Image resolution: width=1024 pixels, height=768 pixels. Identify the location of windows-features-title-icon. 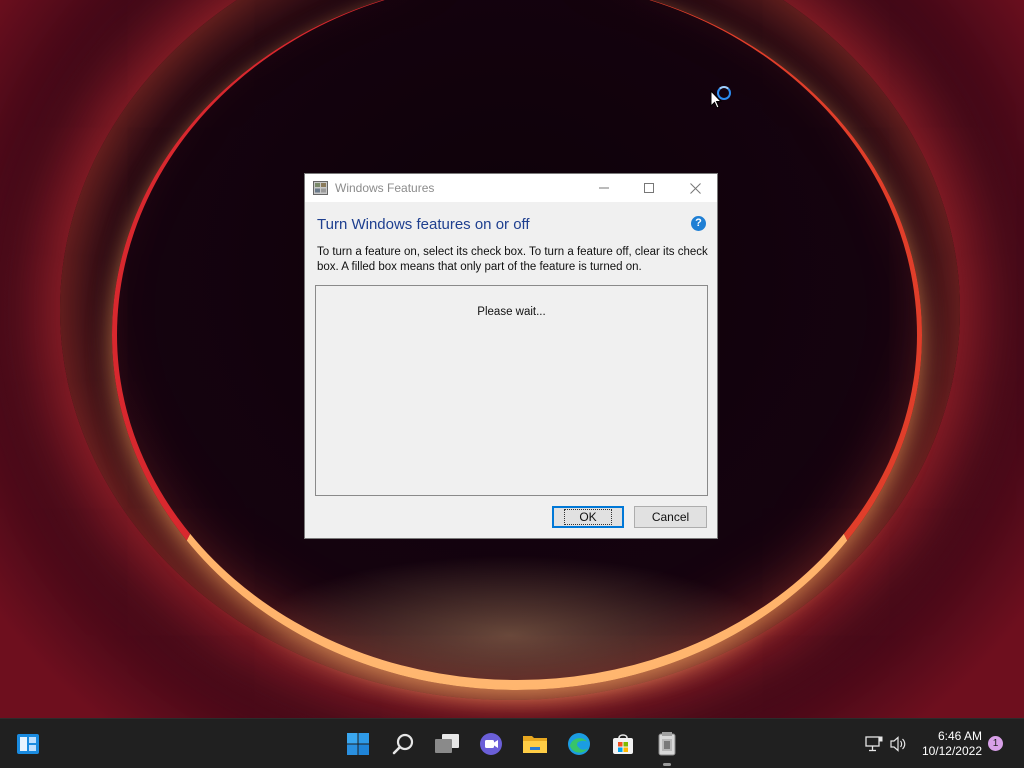
(320, 188).